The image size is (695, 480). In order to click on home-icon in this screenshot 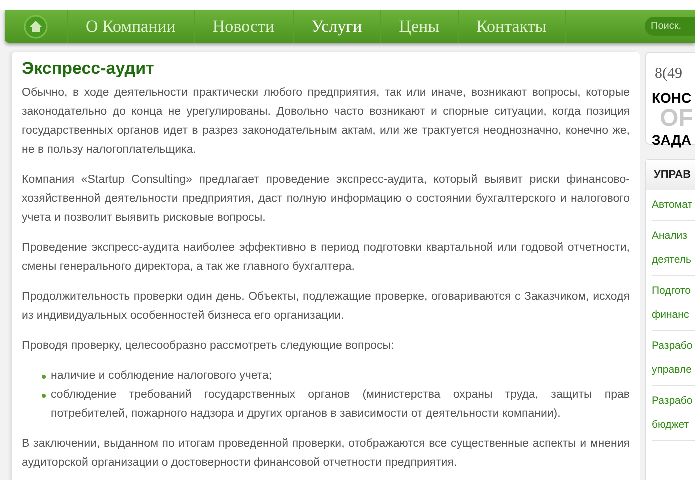, I will do `click(36, 26)`.